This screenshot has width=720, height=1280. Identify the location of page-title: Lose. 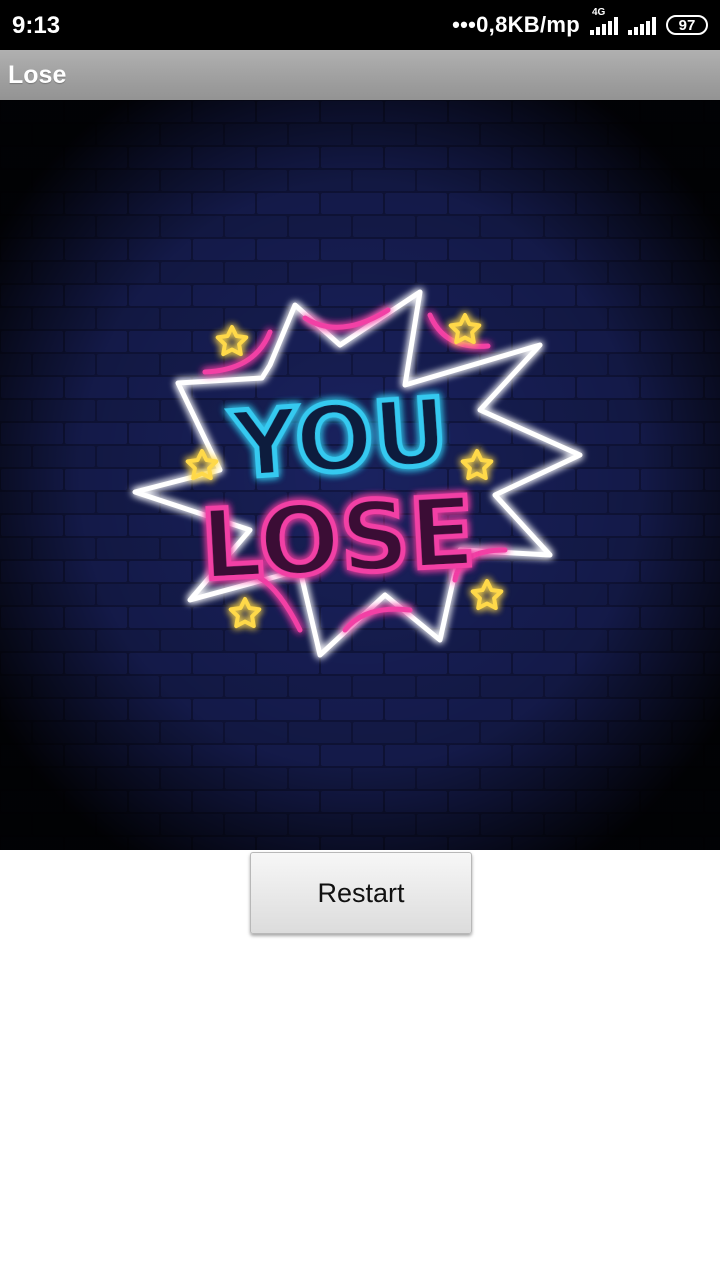
(37, 75).